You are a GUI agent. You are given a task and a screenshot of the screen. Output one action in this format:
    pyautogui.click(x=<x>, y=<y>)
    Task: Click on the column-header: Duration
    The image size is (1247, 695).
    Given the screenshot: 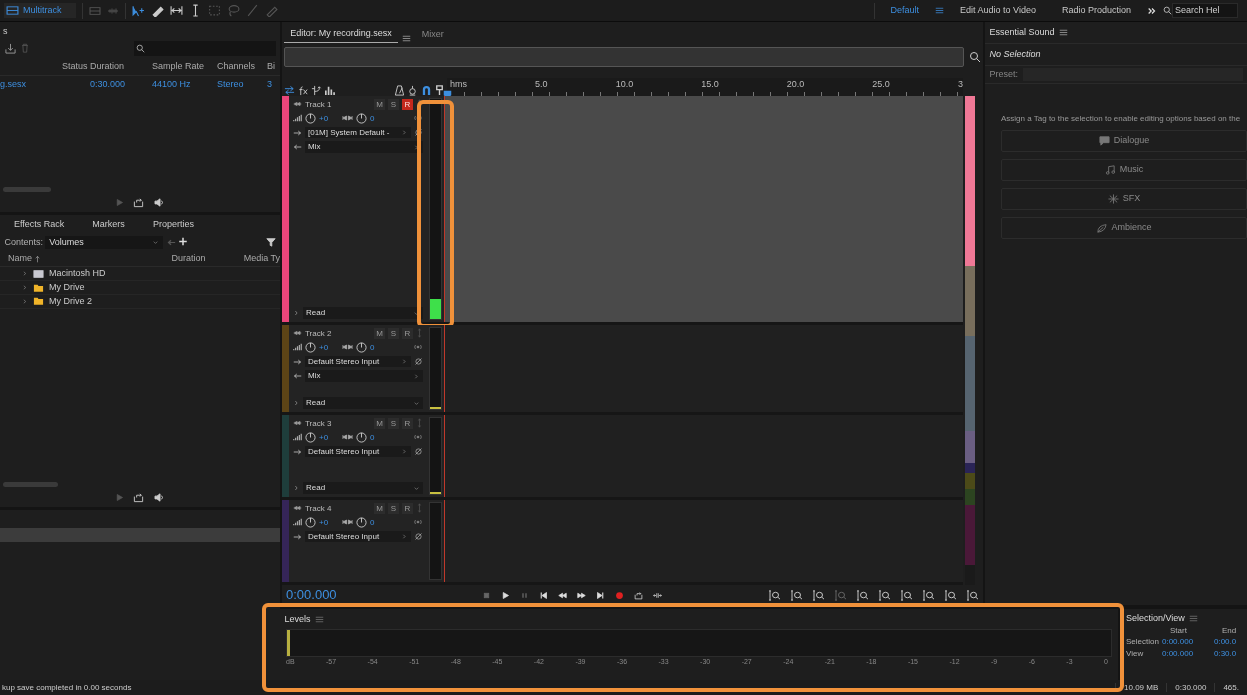 What is the action you would take?
    pyautogui.click(x=188, y=259)
    